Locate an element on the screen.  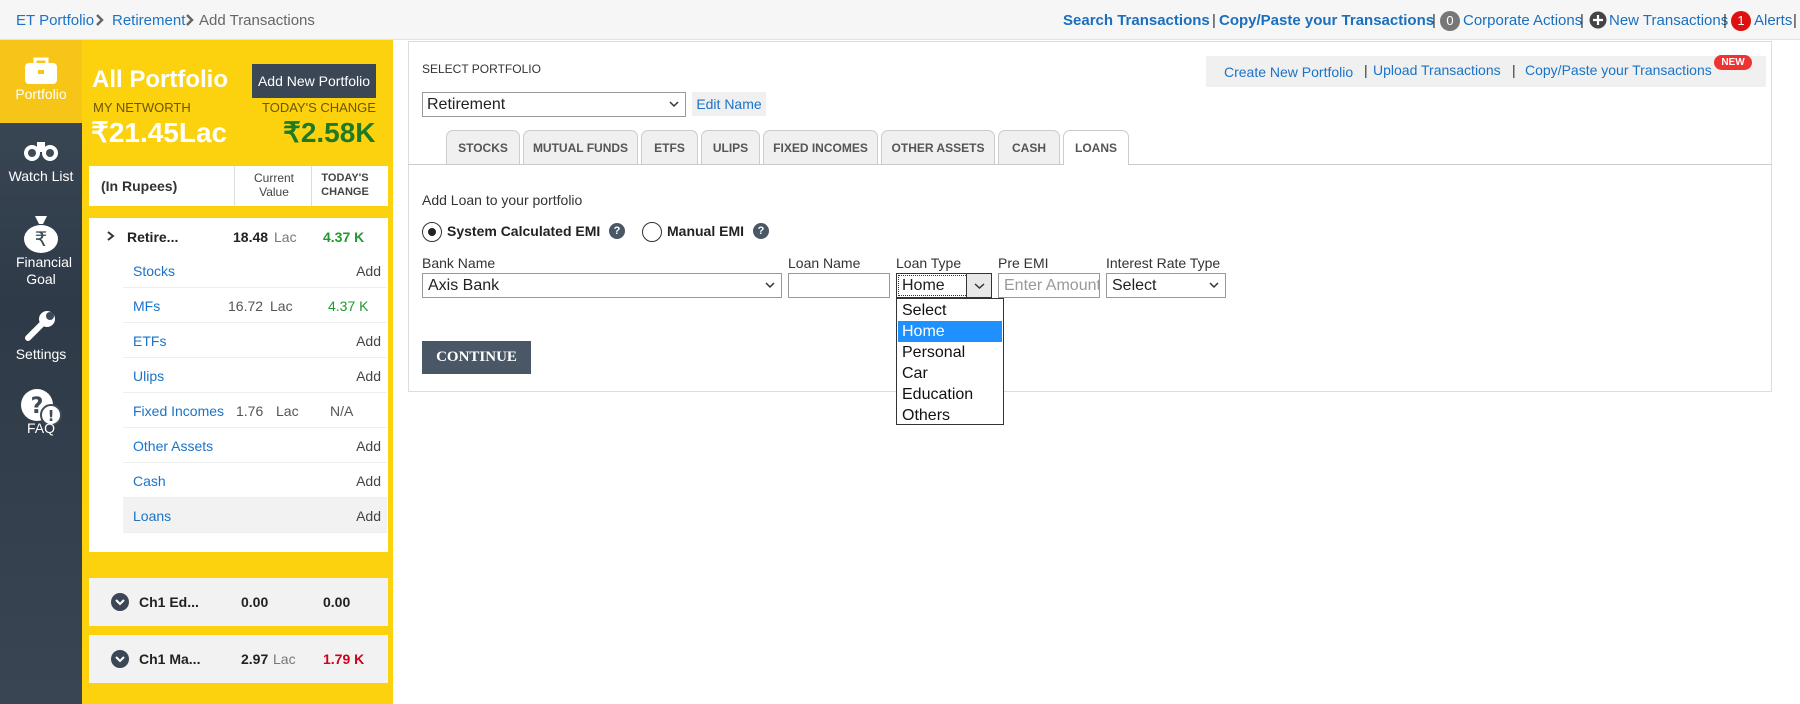
portfolio-row-retirement: Retire... 18.48 Lac 4.37 K is located at coordinates (238, 235).